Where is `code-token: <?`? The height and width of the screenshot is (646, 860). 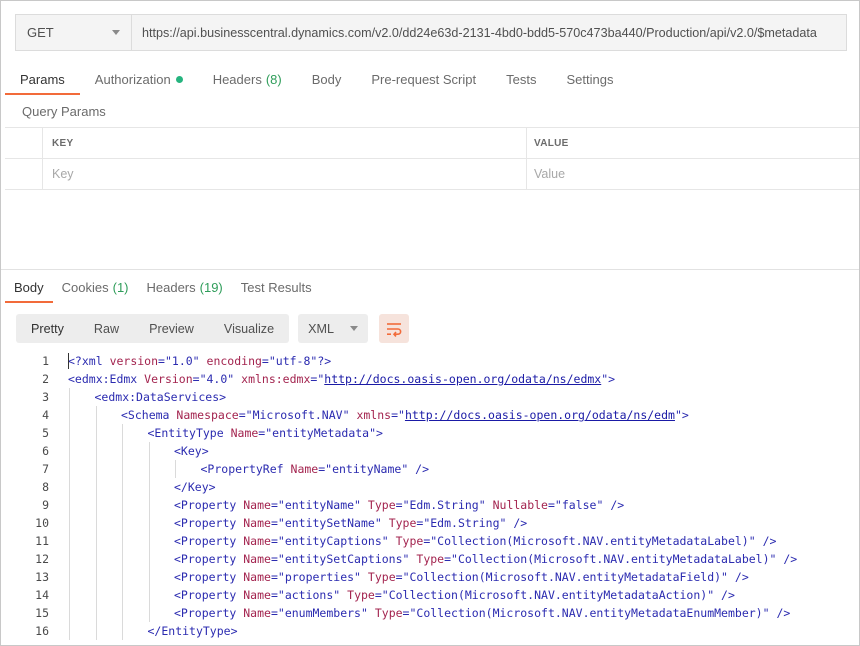 code-token: <? is located at coordinates (75, 361).